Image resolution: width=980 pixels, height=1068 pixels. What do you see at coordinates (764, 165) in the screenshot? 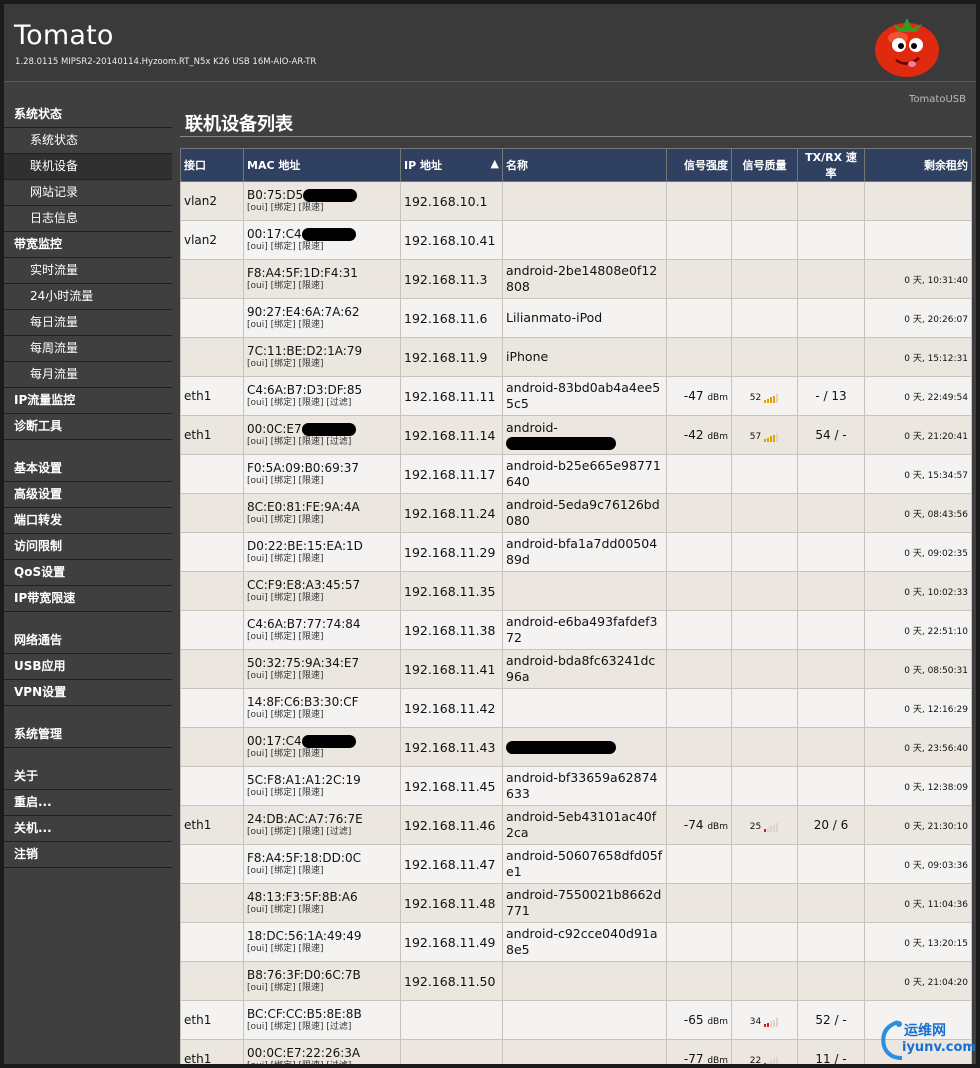
I see `column-header: 信号质量` at bounding box center [764, 165].